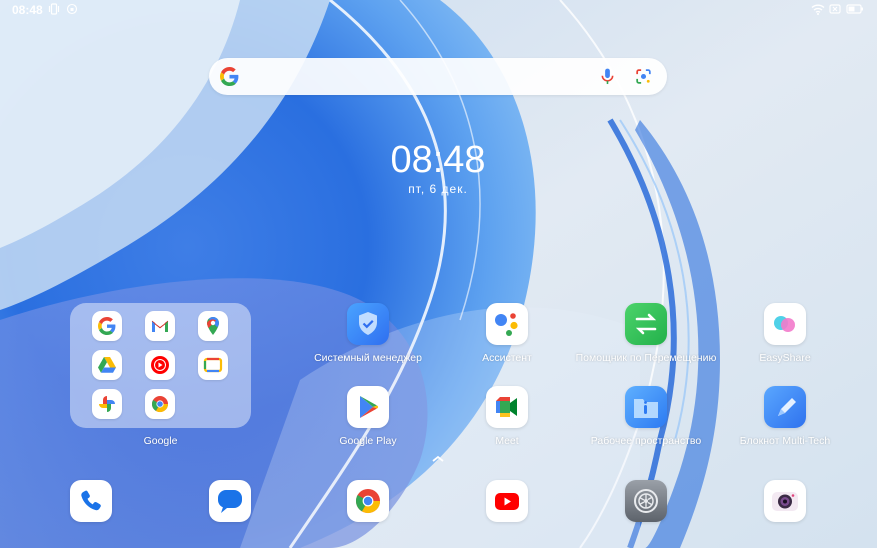 The image size is (877, 548). Describe the element at coordinates (507, 358) in the screenshot. I see `app-label: Ассистент` at that location.